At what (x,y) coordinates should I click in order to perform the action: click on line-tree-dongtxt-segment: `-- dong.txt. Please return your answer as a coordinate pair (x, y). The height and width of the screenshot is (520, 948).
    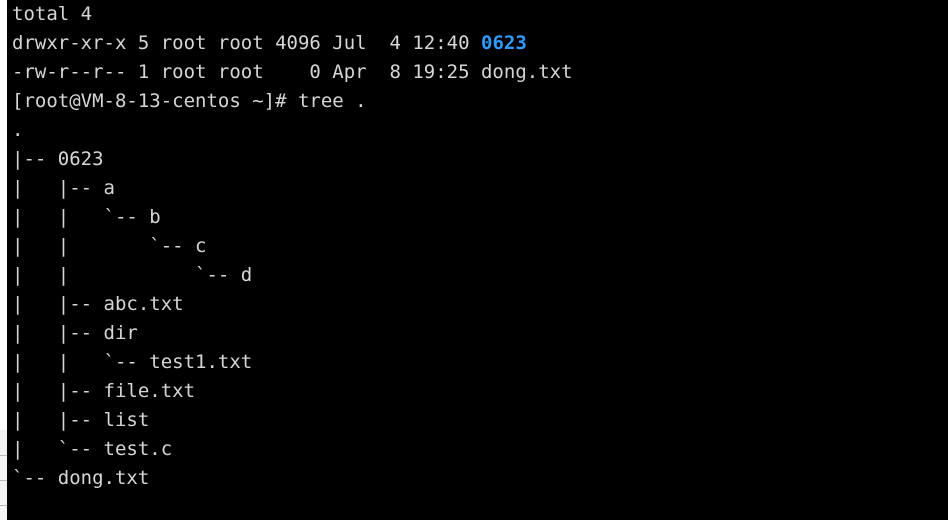
    Looking at the image, I should click on (81, 478).